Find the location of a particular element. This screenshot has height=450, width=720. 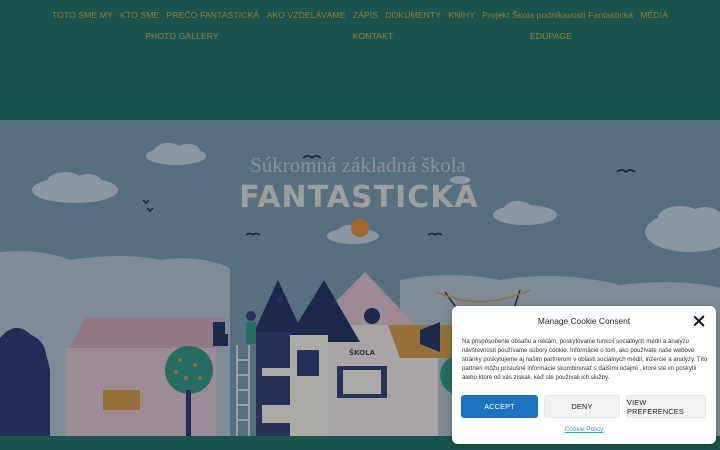

close-icon is located at coordinates (699, 321).